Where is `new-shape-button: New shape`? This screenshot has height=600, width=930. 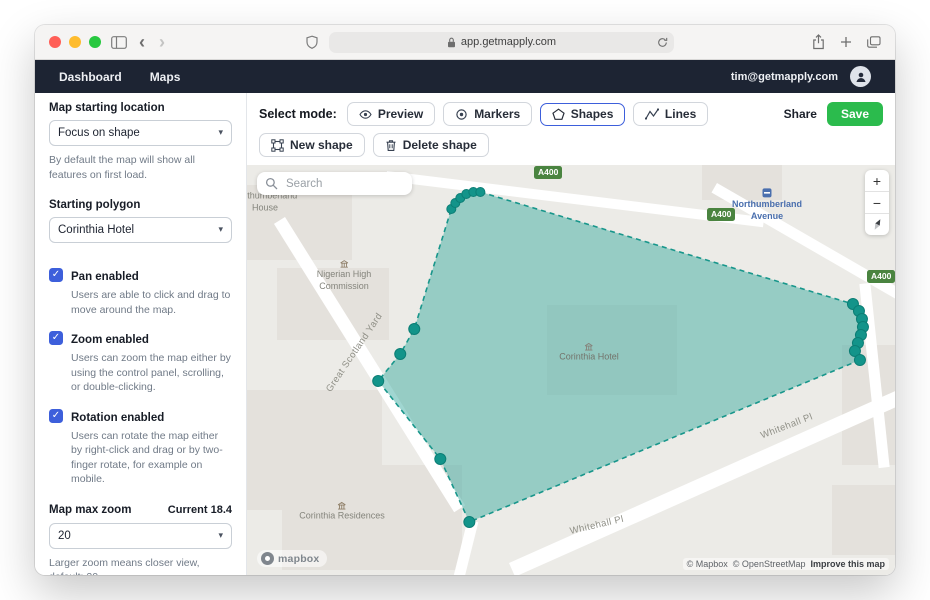 new-shape-button: New shape is located at coordinates (312, 145).